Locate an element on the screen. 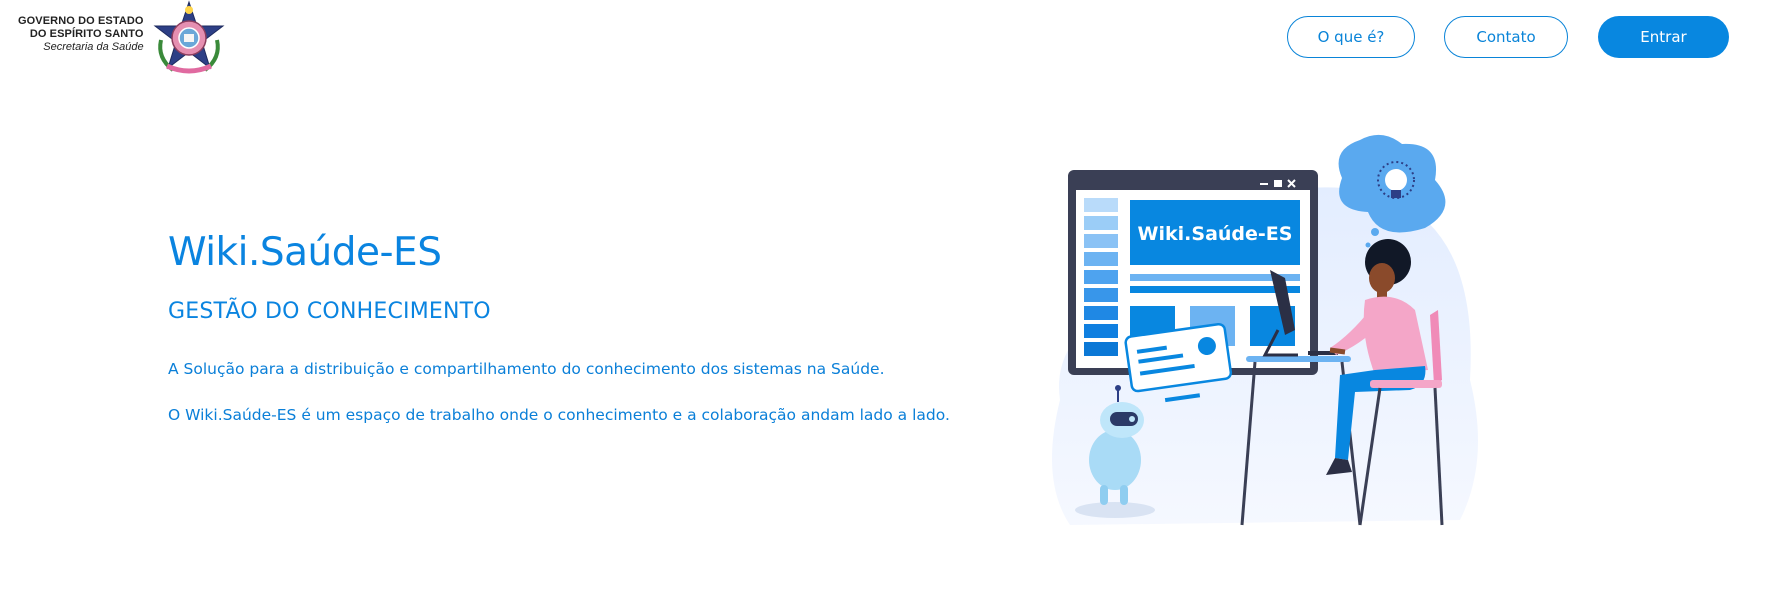 This screenshot has height=593, width=1784. screen-sidebar is located at coordinates (1101, 277).